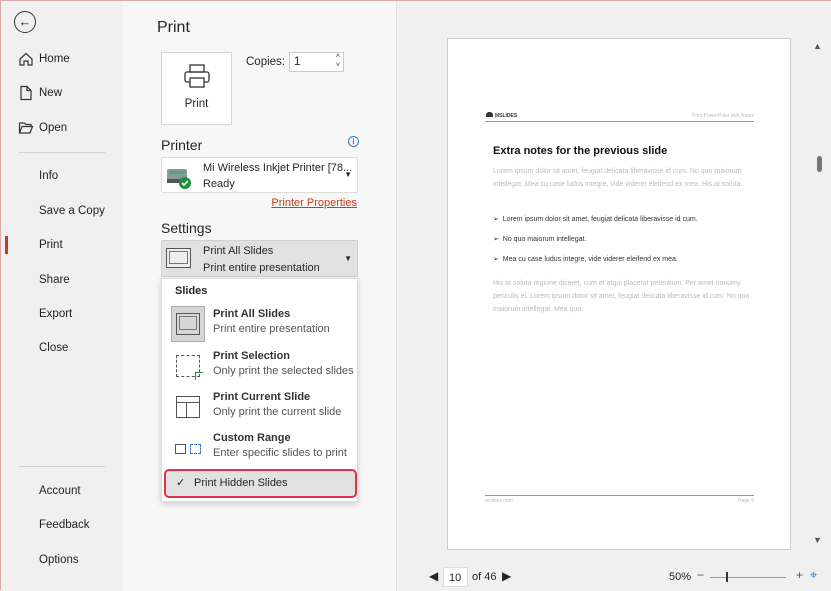  What do you see at coordinates (182, 145) in the screenshot?
I see `printer-heading: Printer` at bounding box center [182, 145].